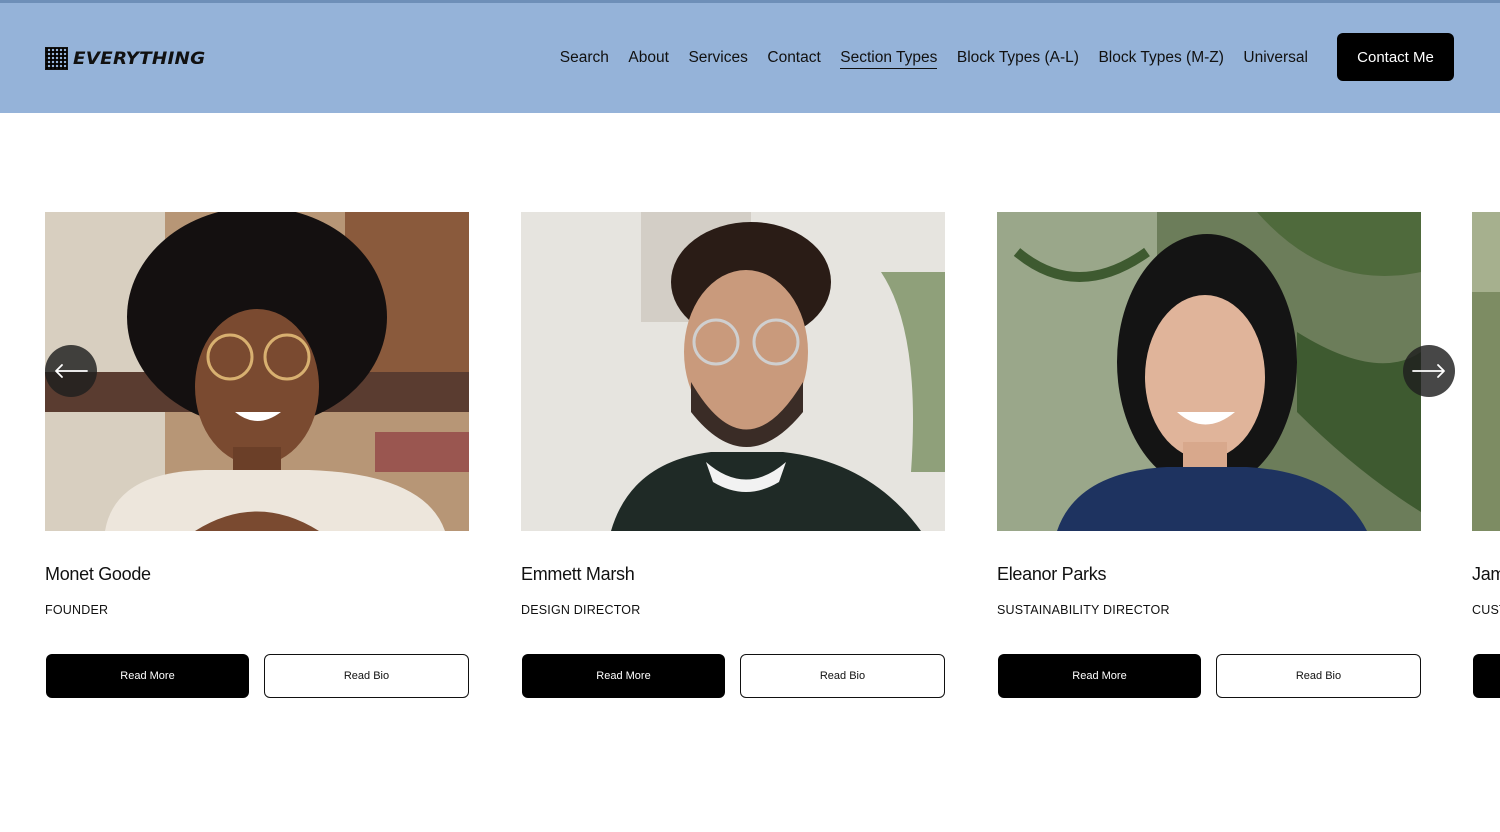 Image resolution: width=1500 pixels, height=832 pixels. I want to click on team-member-role: SUSTAINABILITY DIRECTOR, so click(1083, 610).